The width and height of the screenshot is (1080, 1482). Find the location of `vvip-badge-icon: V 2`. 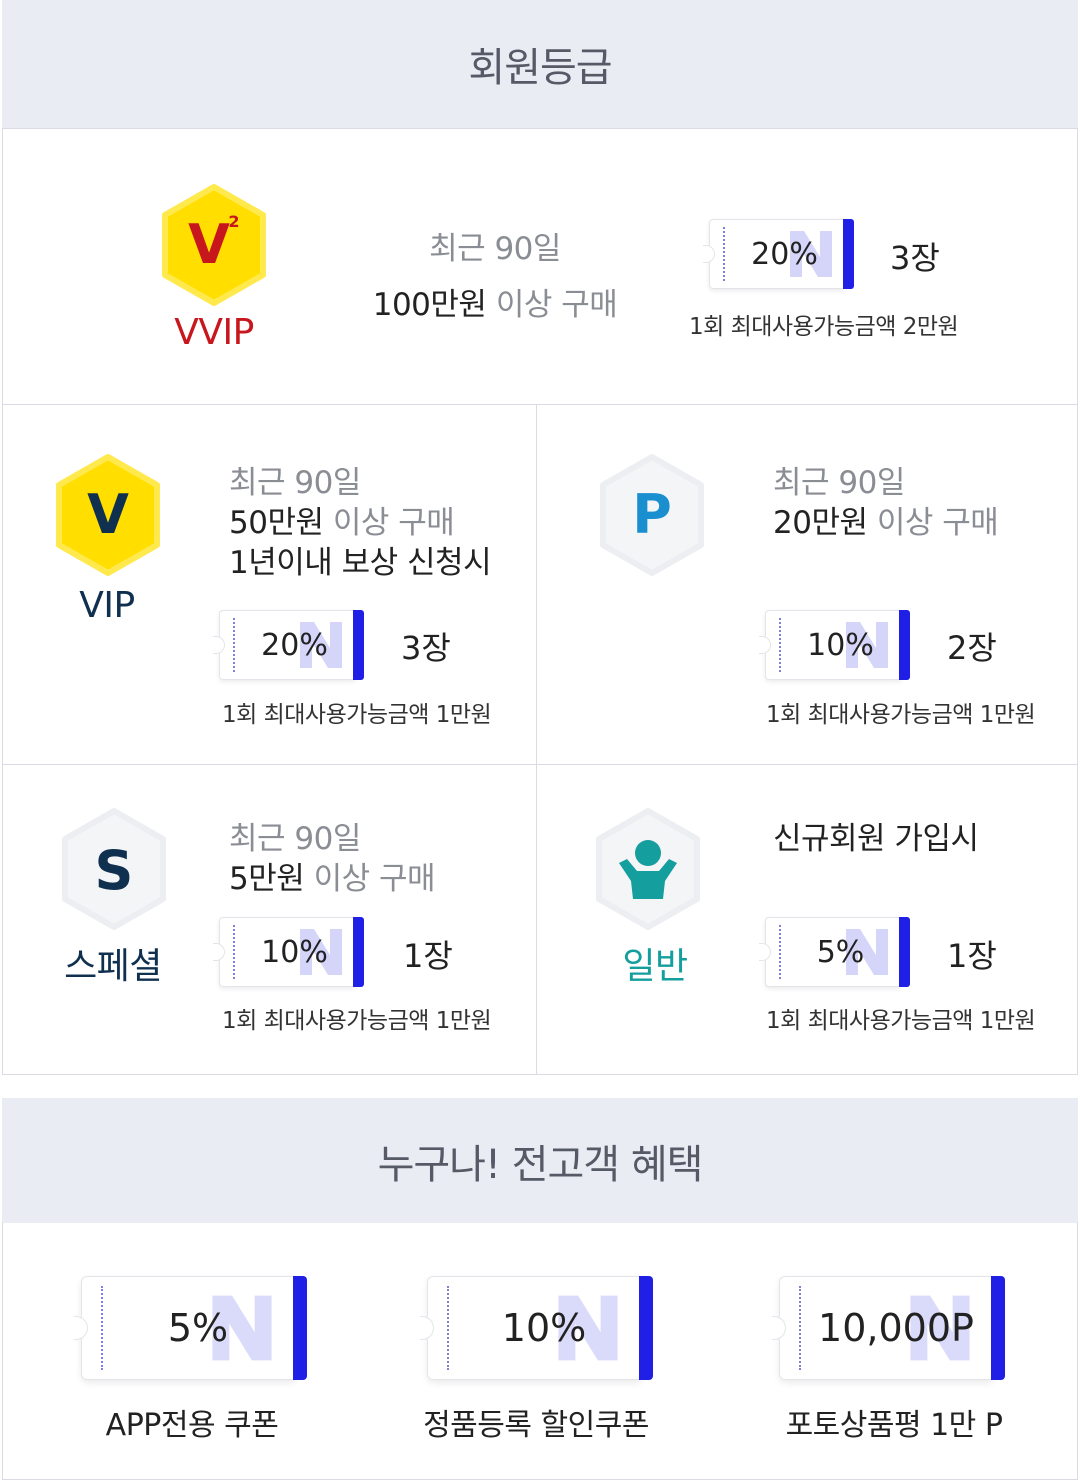

vvip-badge-icon: V 2 is located at coordinates (214, 245).